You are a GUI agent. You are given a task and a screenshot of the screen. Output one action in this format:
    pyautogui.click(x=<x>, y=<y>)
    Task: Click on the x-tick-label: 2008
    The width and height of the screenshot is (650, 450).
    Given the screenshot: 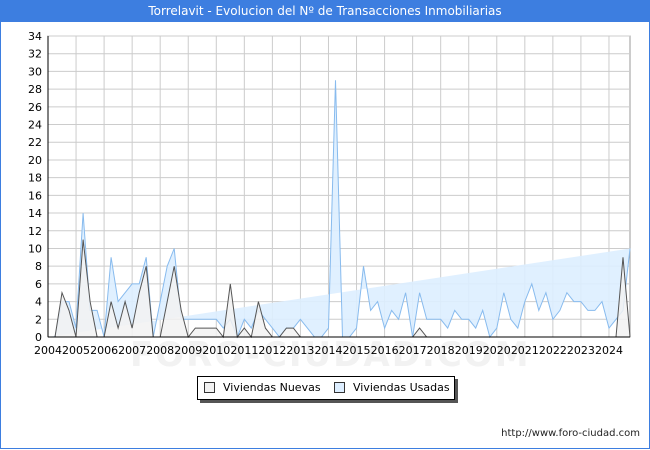 What is the action you would take?
    pyautogui.click(x=160, y=350)
    